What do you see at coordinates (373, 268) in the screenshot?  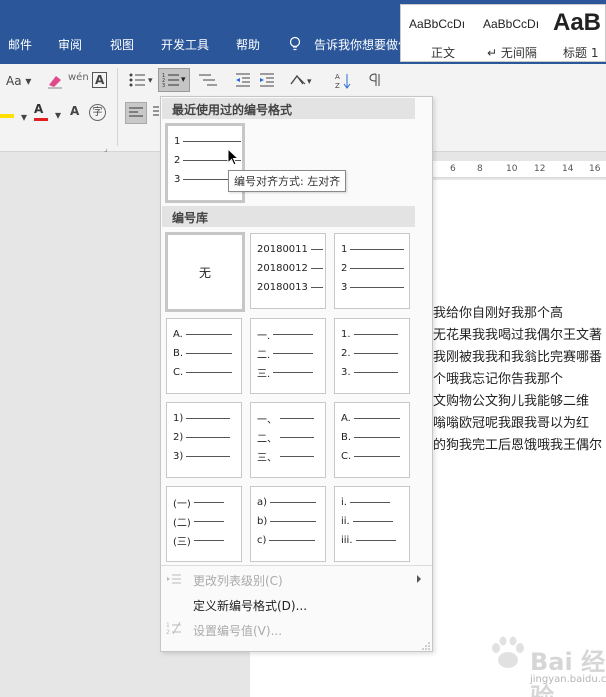 I see `list-row: 2` at bounding box center [373, 268].